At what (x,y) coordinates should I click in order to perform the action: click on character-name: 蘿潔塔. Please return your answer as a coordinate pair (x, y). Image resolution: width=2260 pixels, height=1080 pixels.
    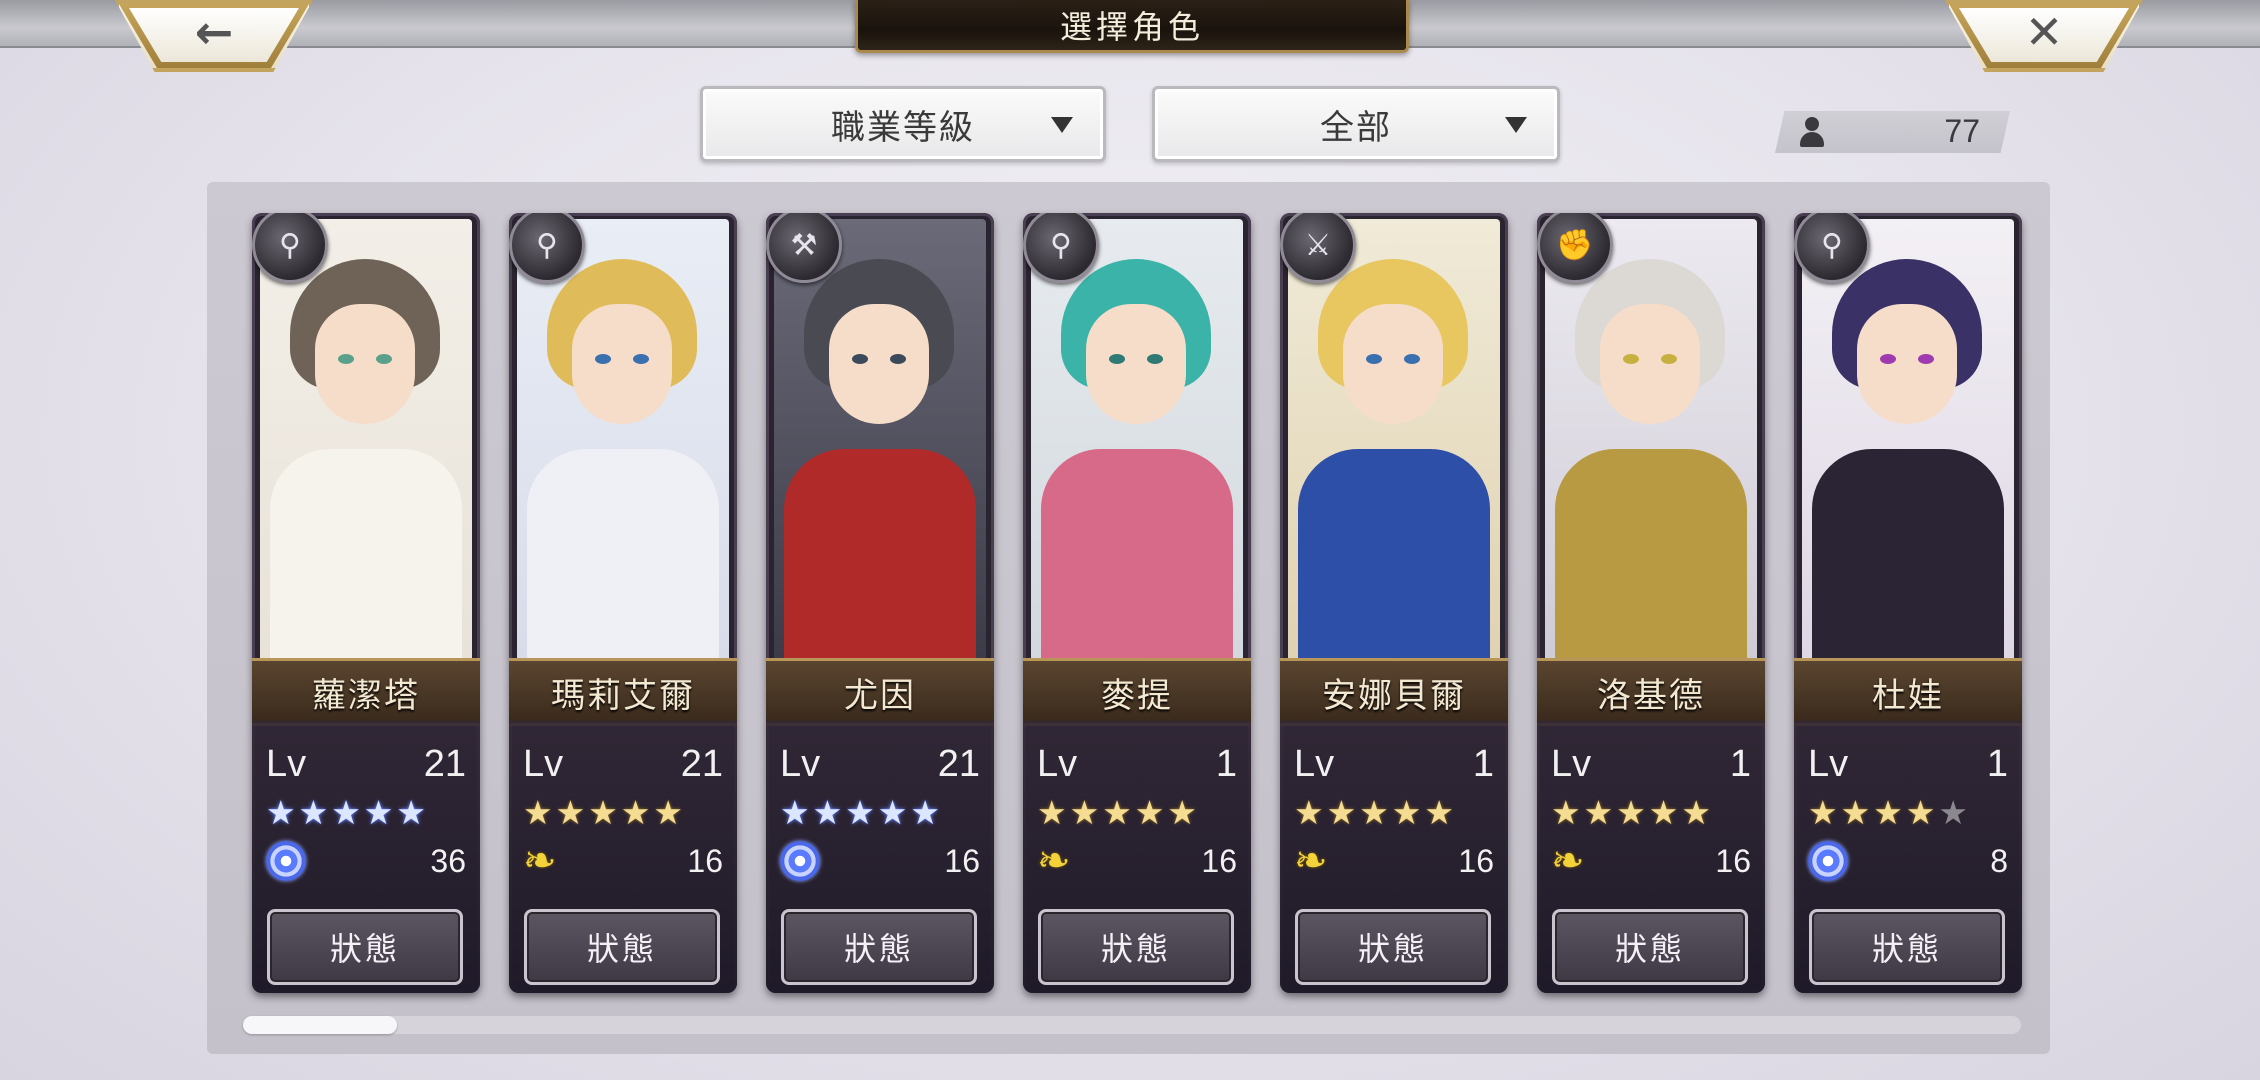
    Looking at the image, I should click on (366, 695).